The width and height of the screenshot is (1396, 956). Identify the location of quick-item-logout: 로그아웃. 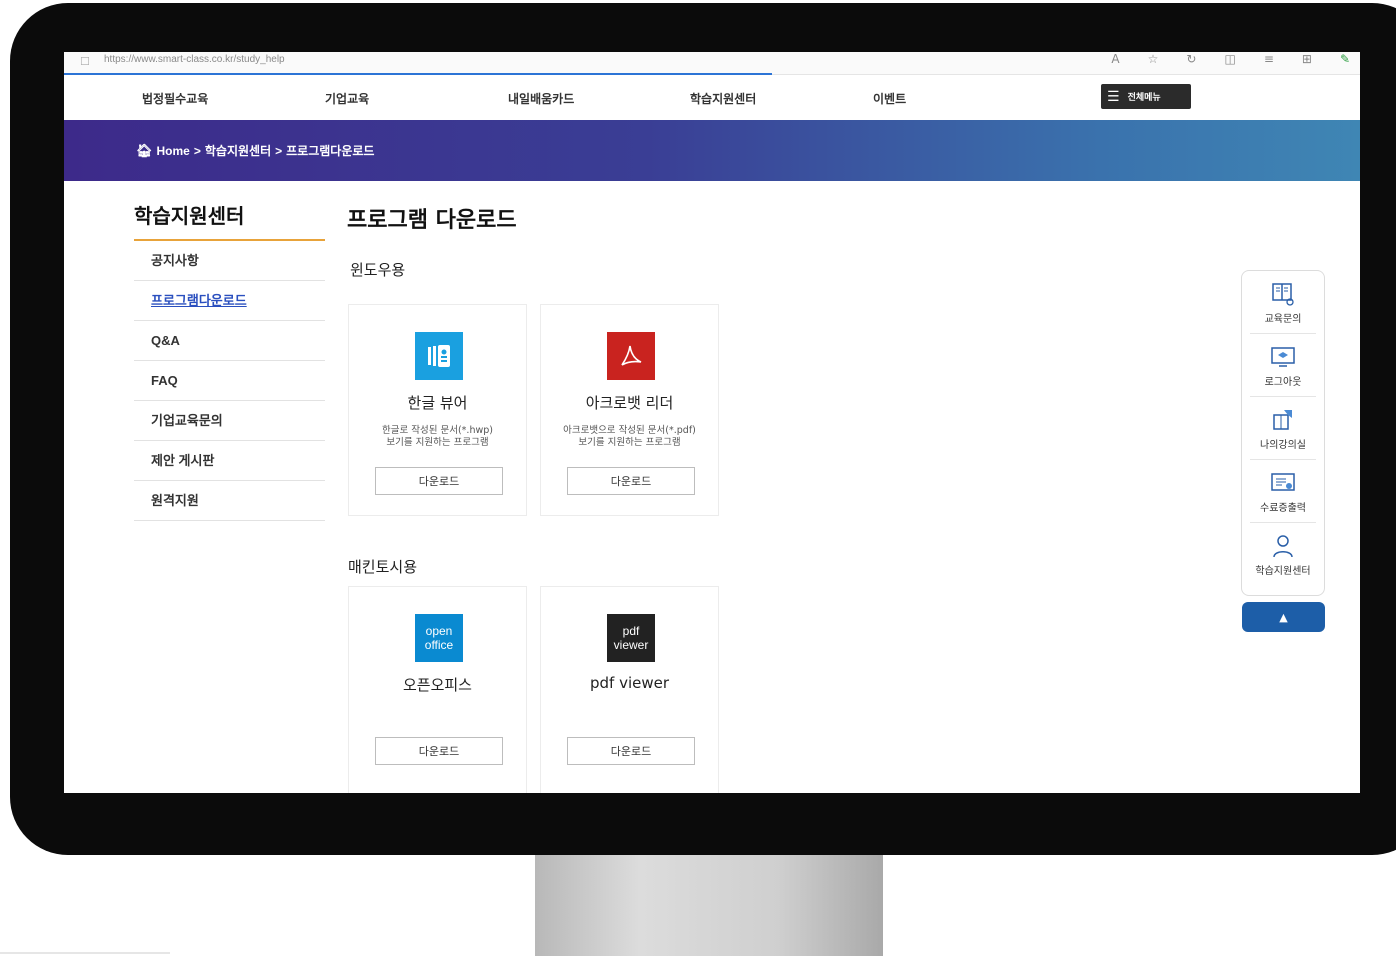
(1283, 365).